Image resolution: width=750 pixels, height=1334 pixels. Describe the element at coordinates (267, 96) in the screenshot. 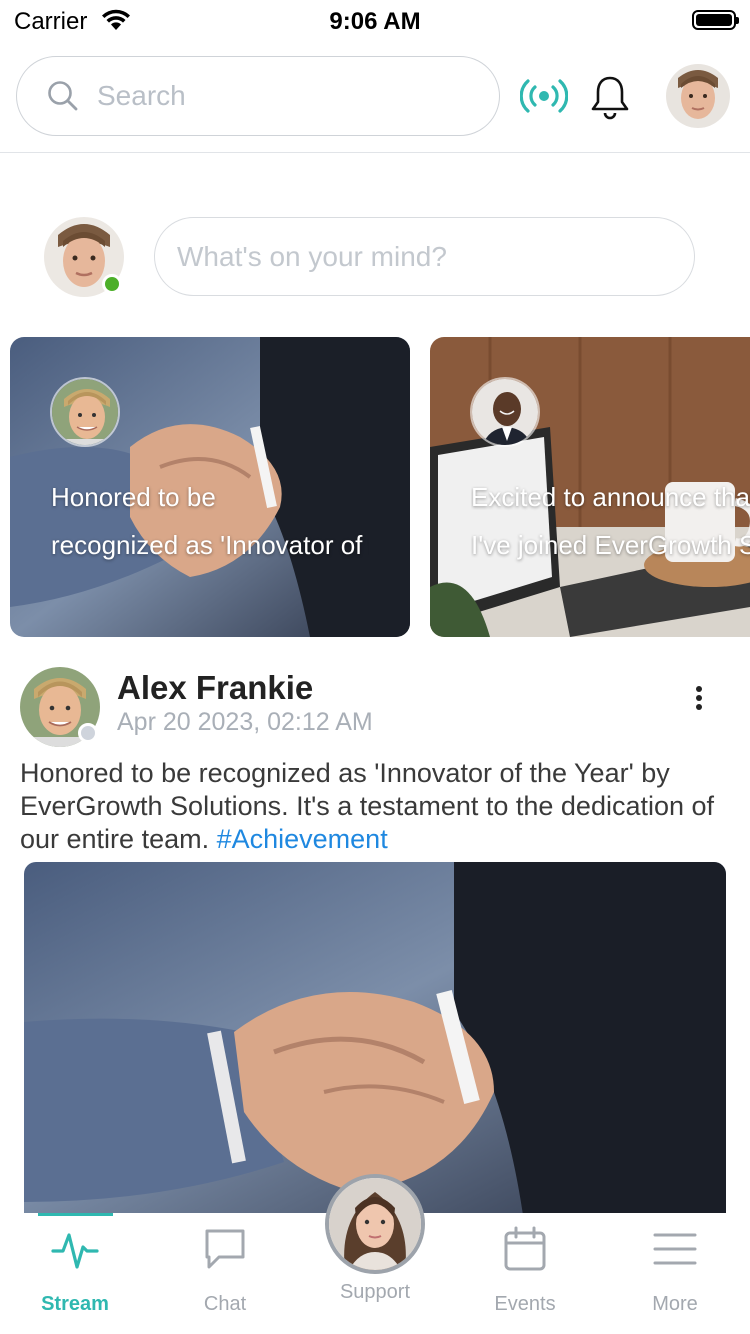

I see `search-input` at that location.